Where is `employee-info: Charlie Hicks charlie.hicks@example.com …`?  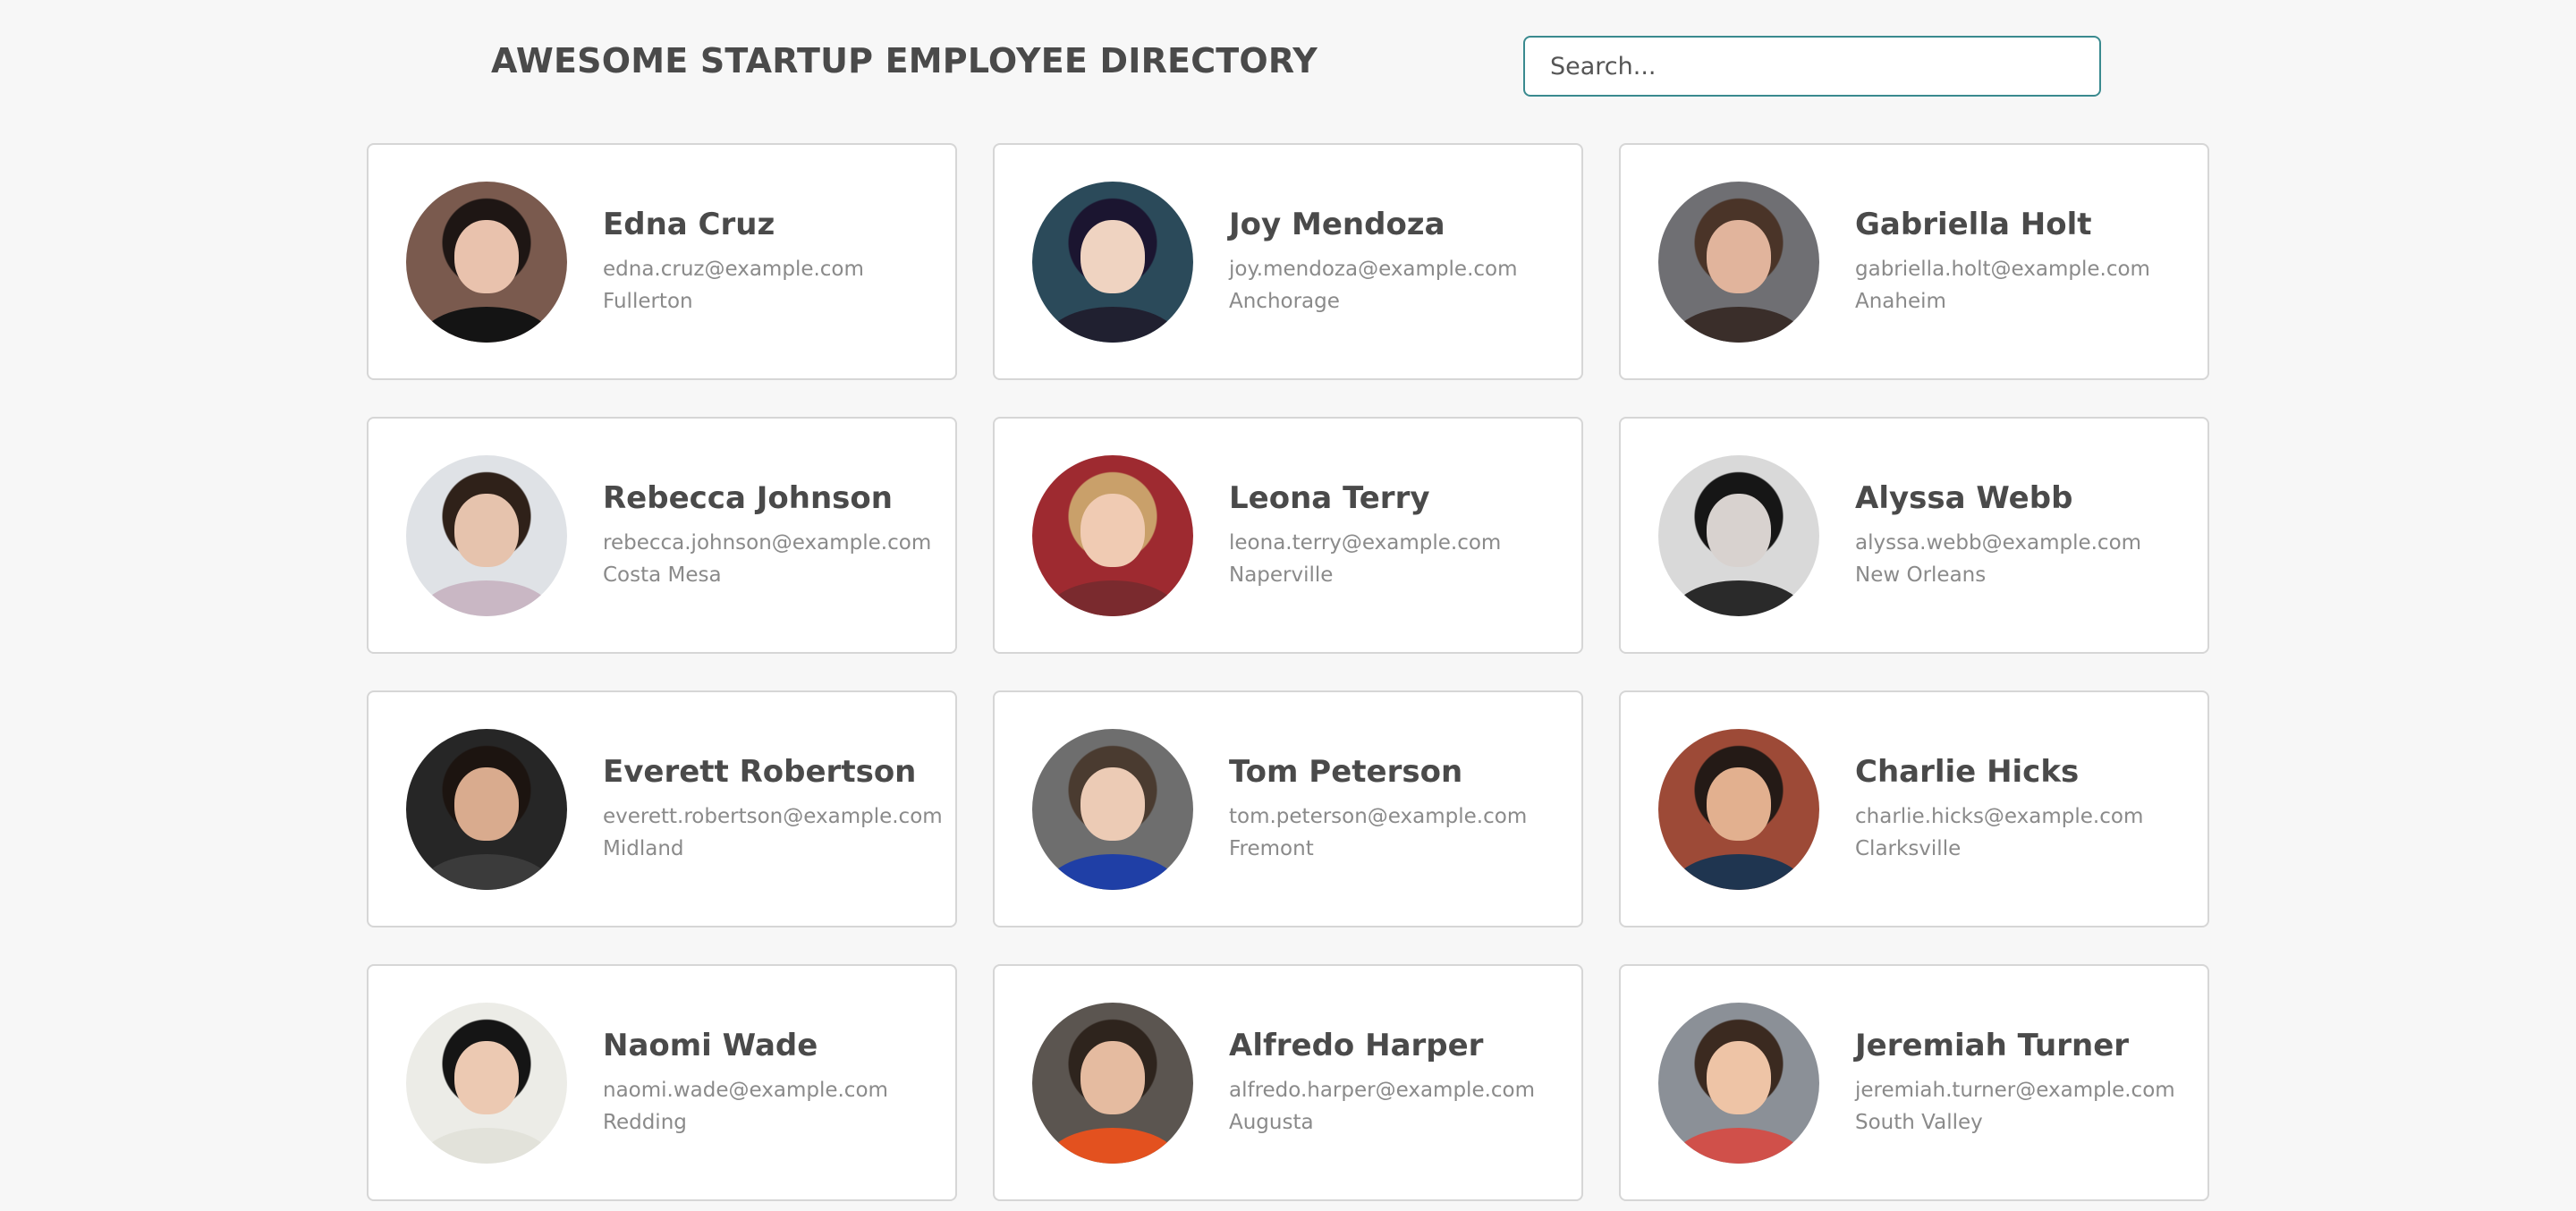
employee-info: Charlie Hicks charlie.hicks@example.com … is located at coordinates (1999, 809).